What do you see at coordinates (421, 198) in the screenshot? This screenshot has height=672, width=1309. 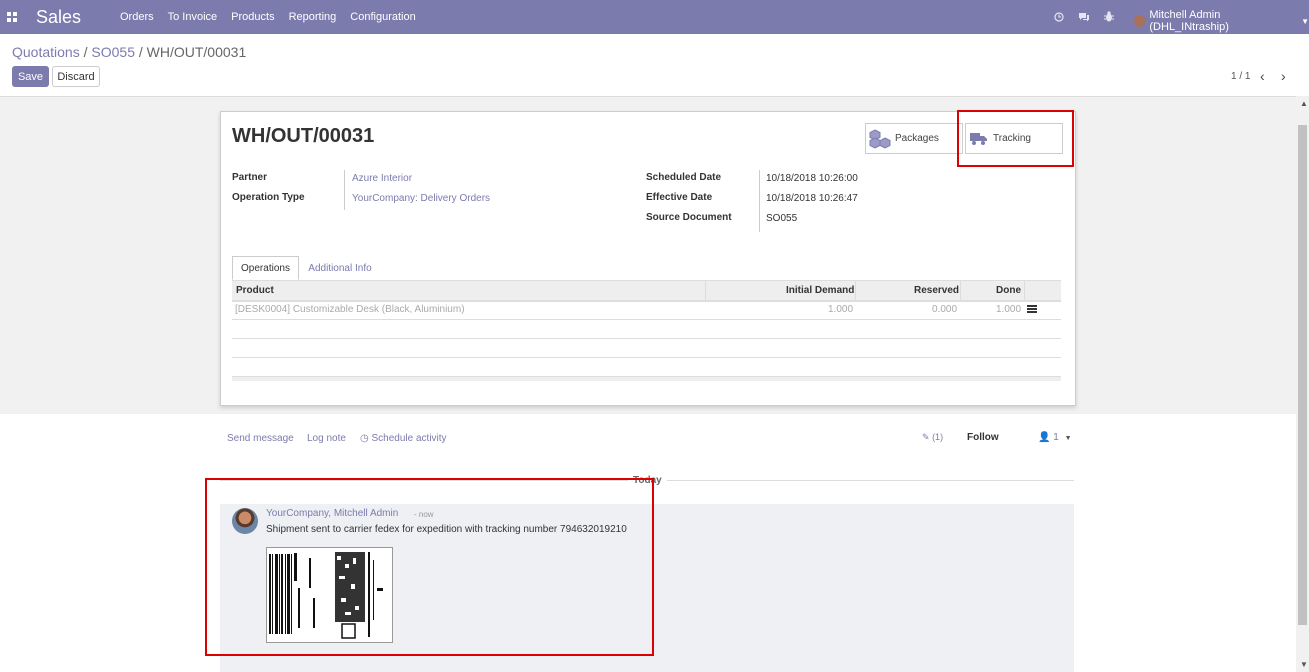 I see `operation-type-field: YourCompany: Delivery Orders` at bounding box center [421, 198].